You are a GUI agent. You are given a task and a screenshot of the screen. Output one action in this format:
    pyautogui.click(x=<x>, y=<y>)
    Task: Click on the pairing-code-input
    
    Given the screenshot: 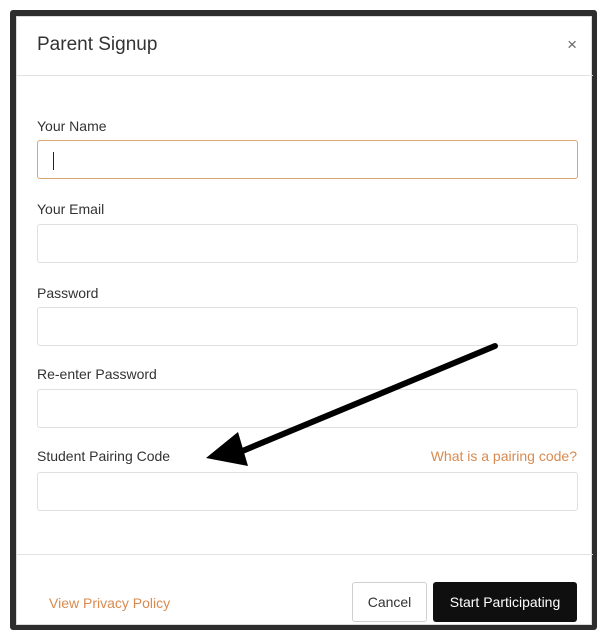 What is the action you would take?
    pyautogui.click(x=307, y=491)
    